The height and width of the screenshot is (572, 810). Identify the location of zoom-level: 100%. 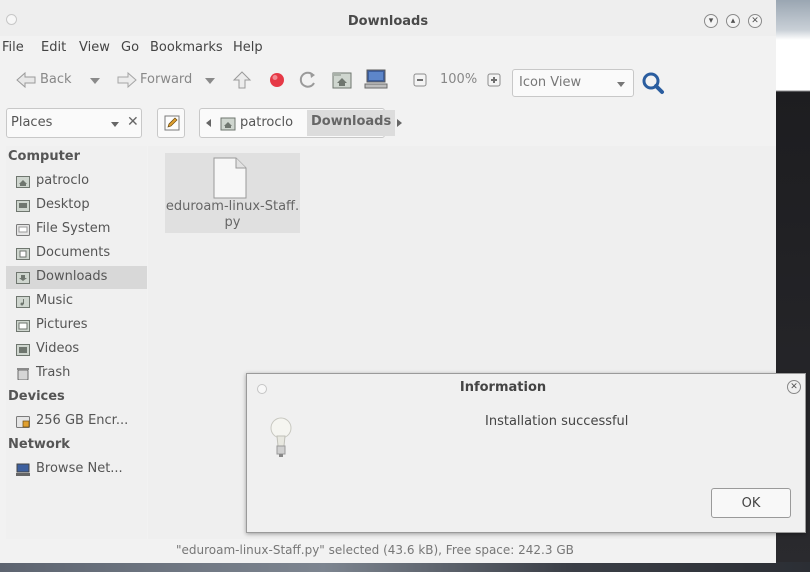
(459, 79).